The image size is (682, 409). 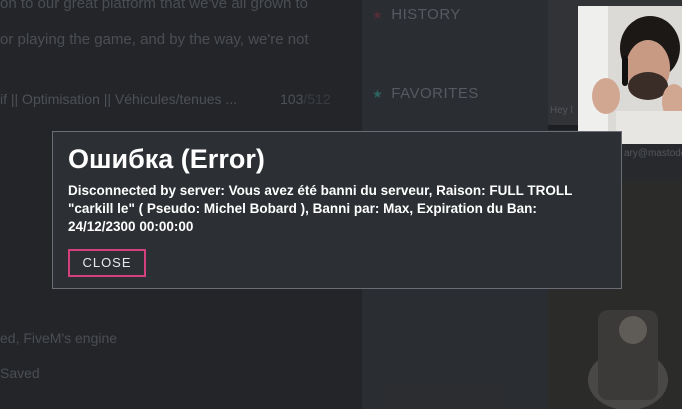 What do you see at coordinates (166, 159) in the screenshot?
I see `dialog-title: Ошибка (Error)` at bounding box center [166, 159].